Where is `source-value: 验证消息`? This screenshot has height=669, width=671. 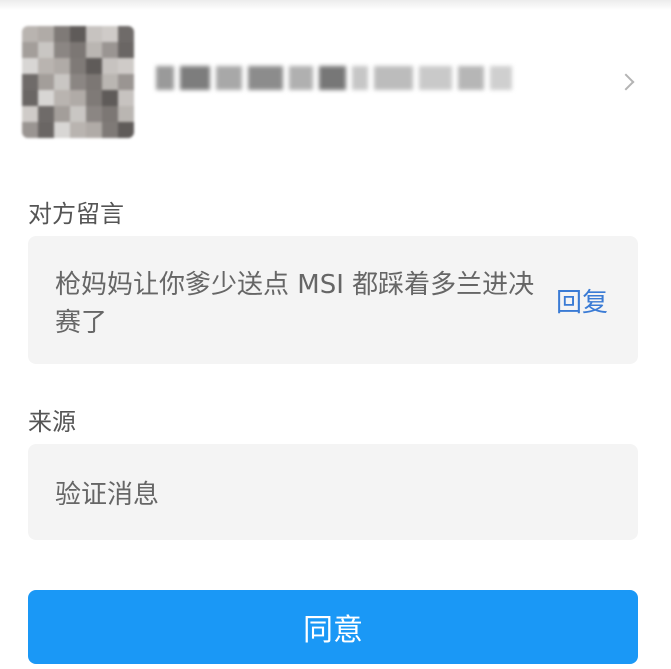 source-value: 验证消息 is located at coordinates (107, 495).